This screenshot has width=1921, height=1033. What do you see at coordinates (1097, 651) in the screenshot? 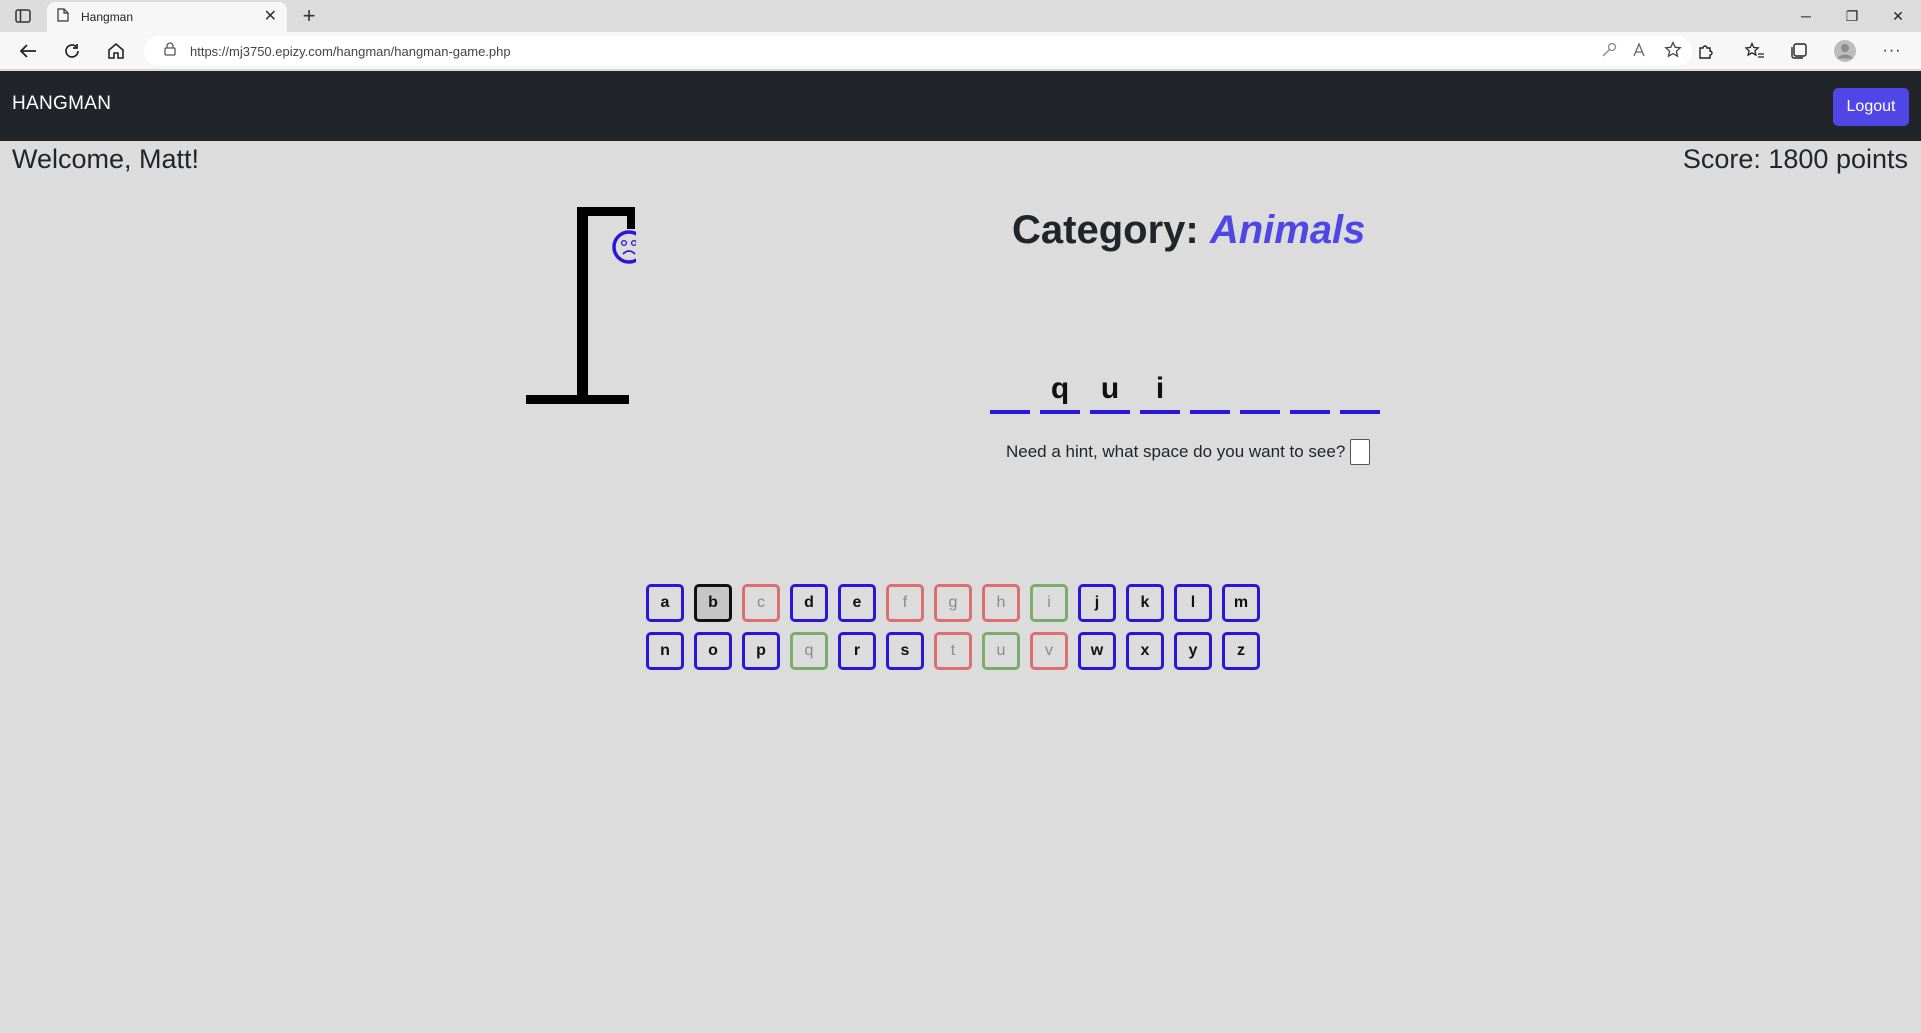
I see `letter-key-w: w` at bounding box center [1097, 651].